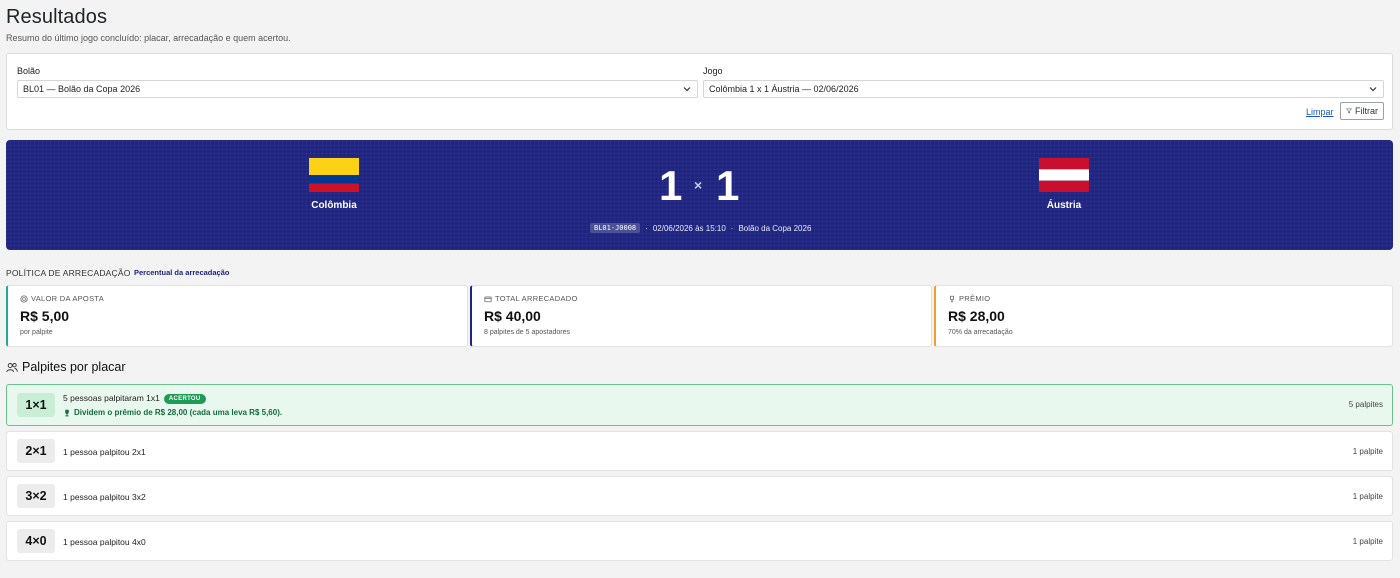 This screenshot has width=1400, height=578. What do you see at coordinates (1365, 404) in the screenshot?
I see `guess-row-count: 5 palpites` at bounding box center [1365, 404].